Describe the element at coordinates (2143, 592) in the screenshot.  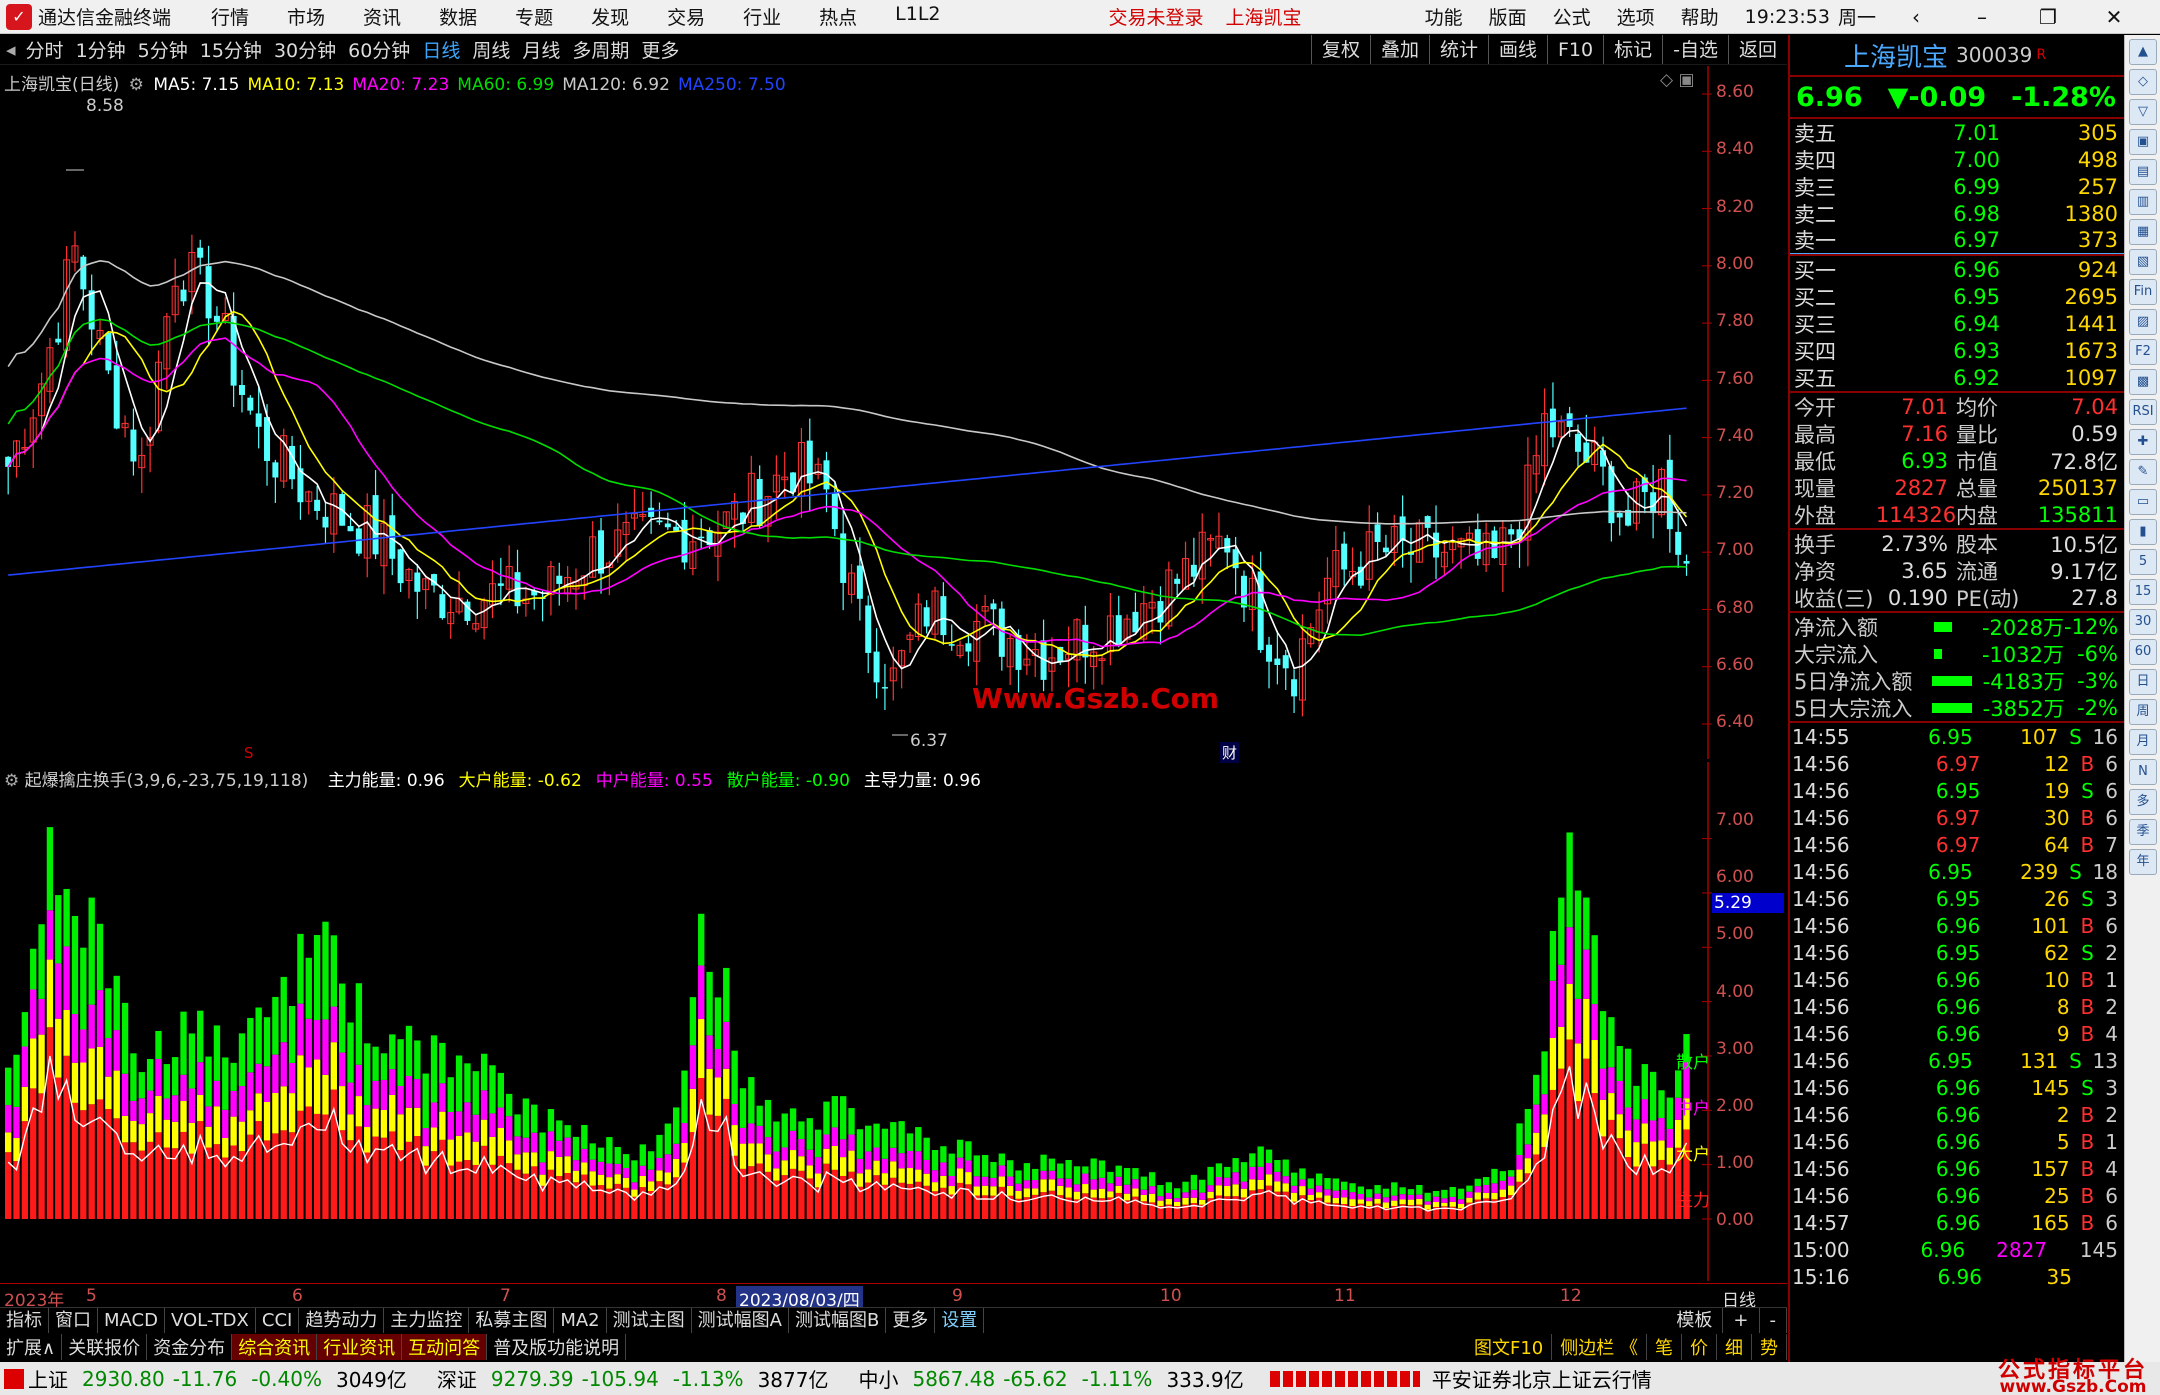
I see `side-tool-18-icon: 15` at that location.